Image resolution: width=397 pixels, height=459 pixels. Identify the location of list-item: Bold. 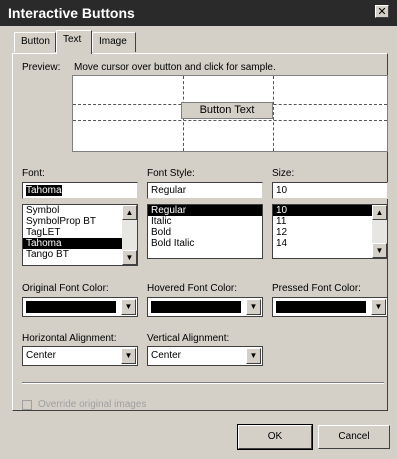
(205, 232).